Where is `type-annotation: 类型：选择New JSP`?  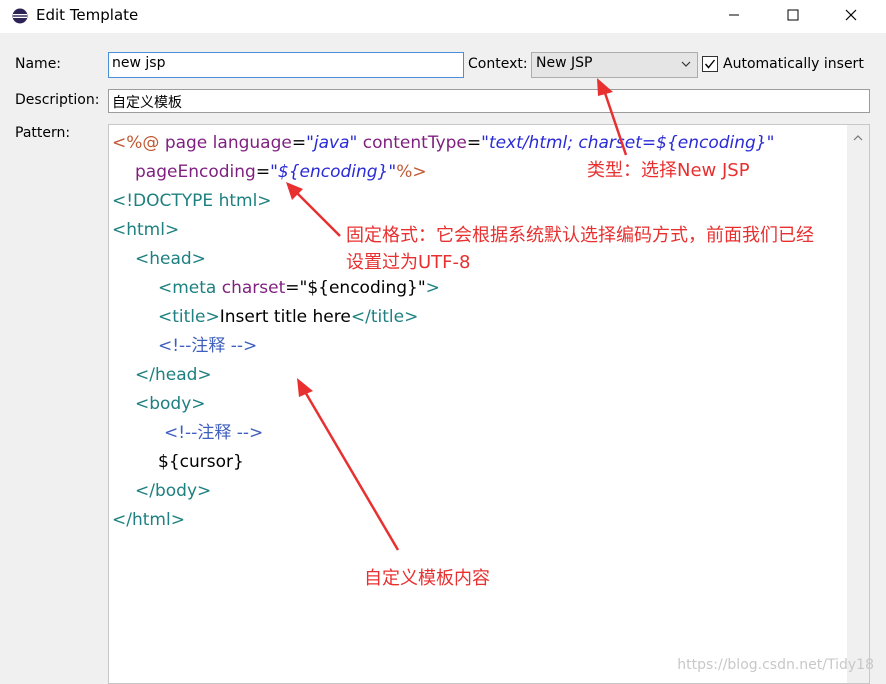 type-annotation: 类型：选择New JSP is located at coordinates (668, 170).